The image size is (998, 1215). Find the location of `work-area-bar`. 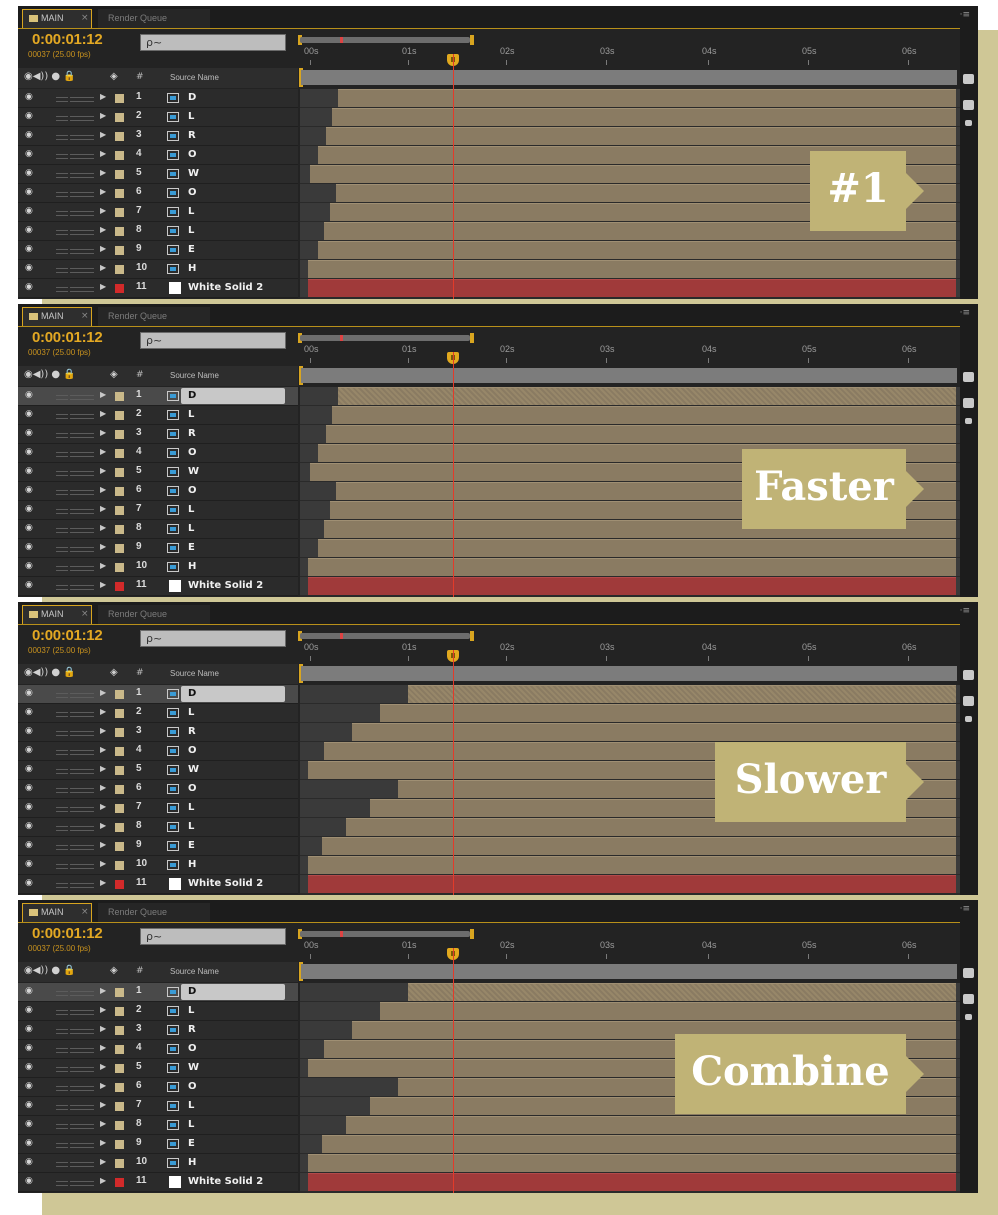

work-area-bar is located at coordinates (629, 673).